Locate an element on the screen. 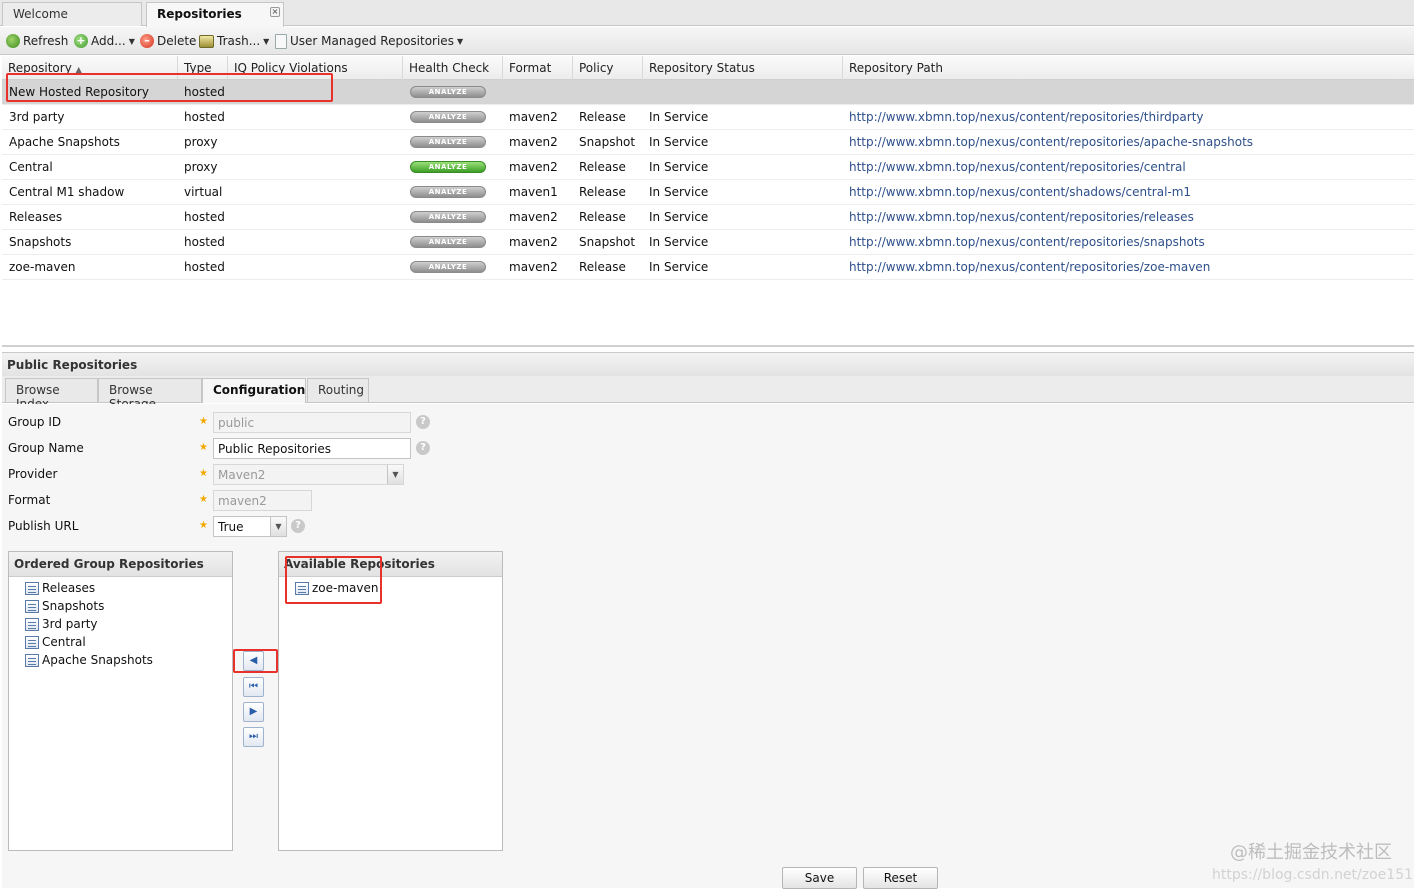  provider-value: Maven2 is located at coordinates (242, 475).